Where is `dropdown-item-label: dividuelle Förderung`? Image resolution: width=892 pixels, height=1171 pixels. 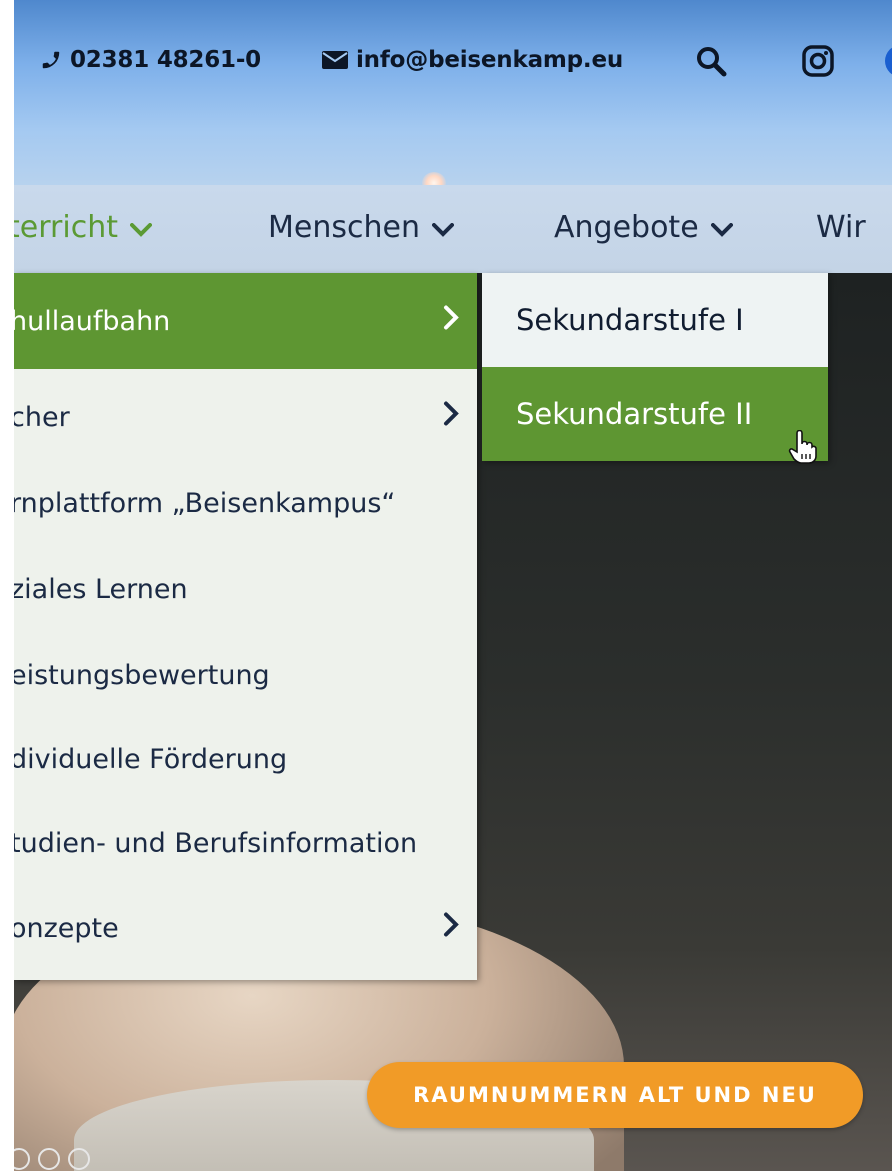 dropdown-item-label: dividuelle Förderung is located at coordinates (151, 759).